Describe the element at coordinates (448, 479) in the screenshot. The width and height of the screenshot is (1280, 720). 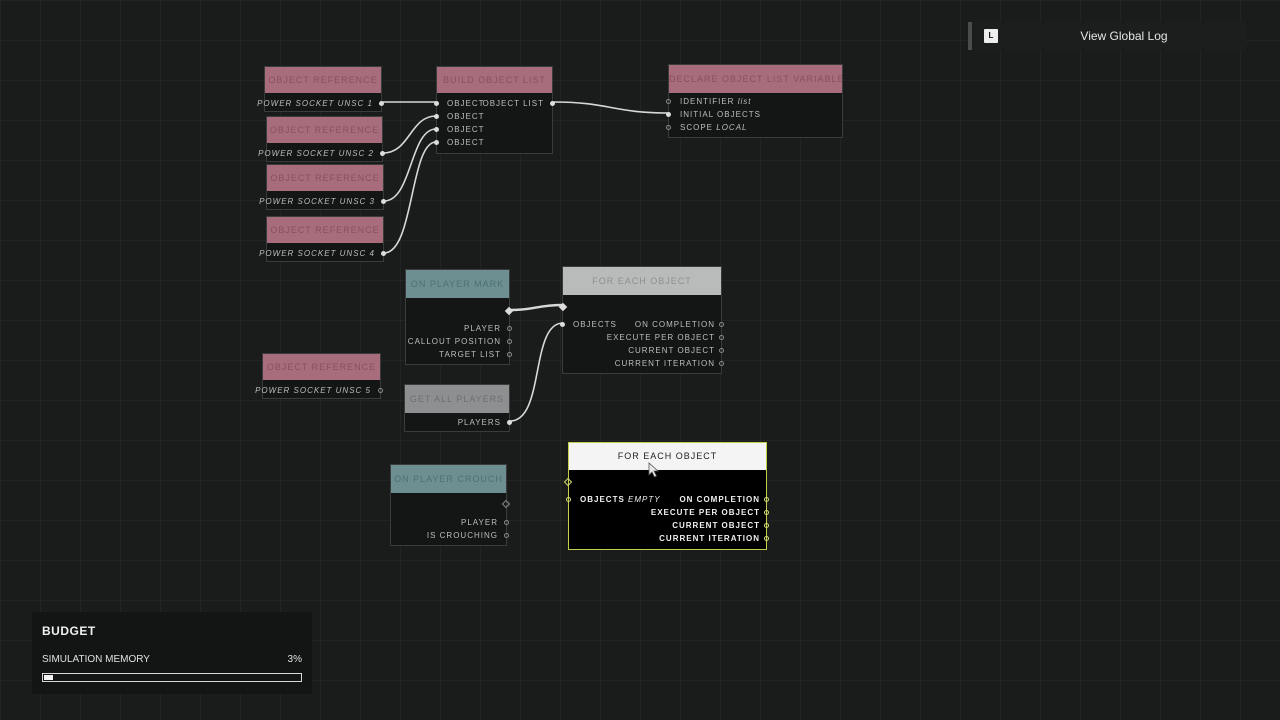
I see `node-header: ON PLAYER CROUCH` at that location.